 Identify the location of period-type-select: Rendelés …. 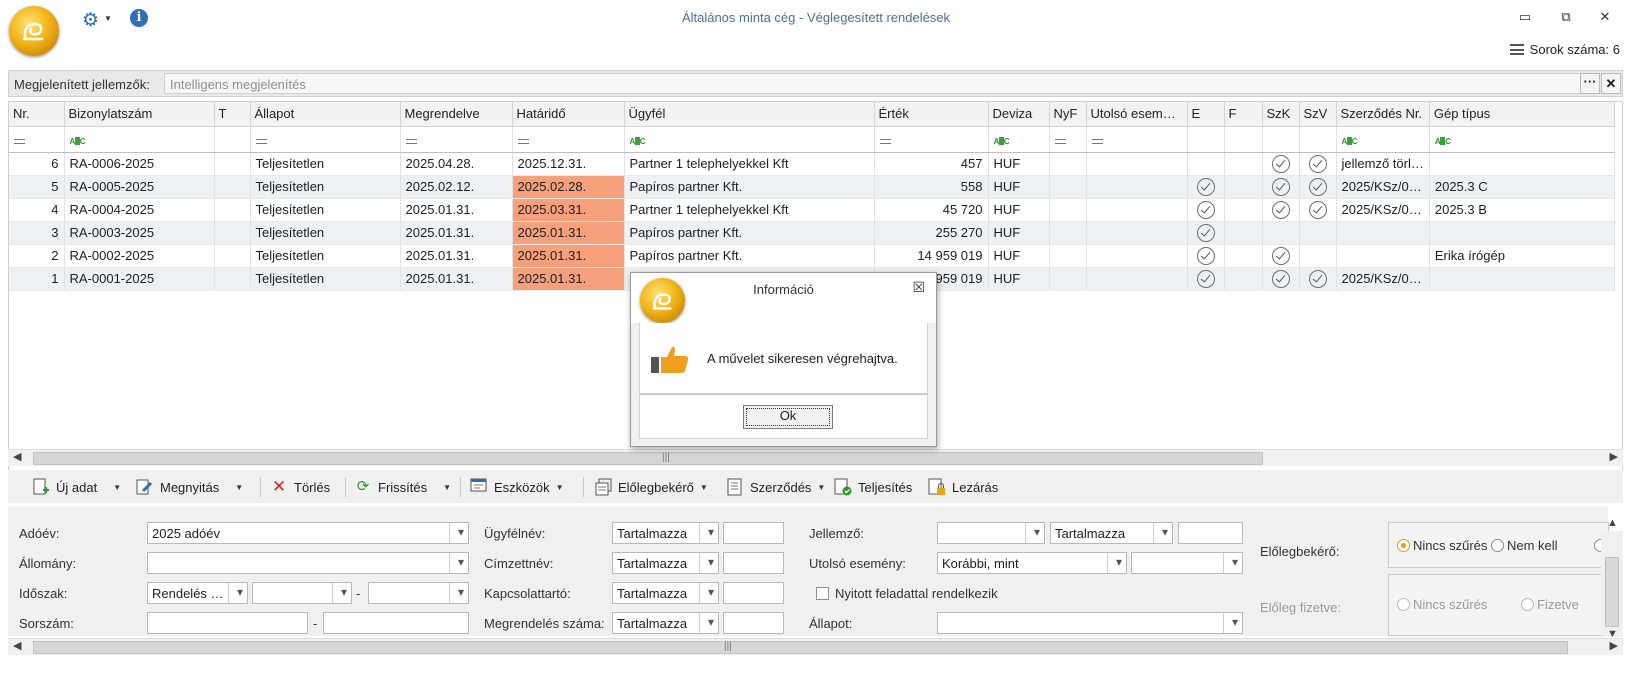
(197, 593).